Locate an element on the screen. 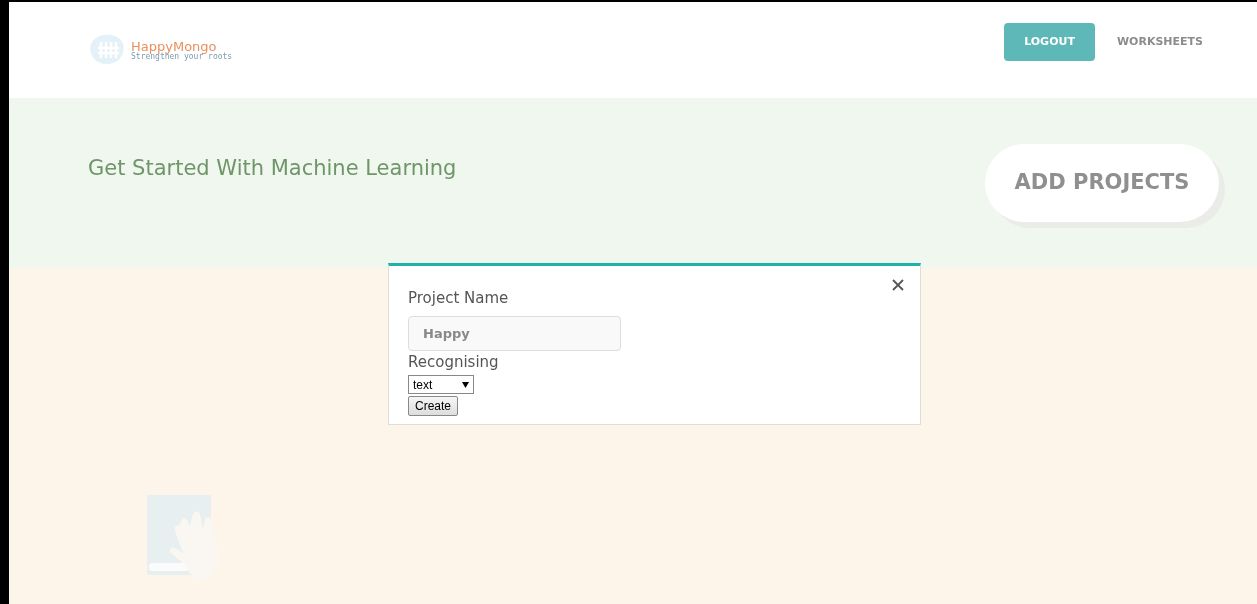 This screenshot has width=1257, height=604. field-label: Project Name is located at coordinates (458, 298).